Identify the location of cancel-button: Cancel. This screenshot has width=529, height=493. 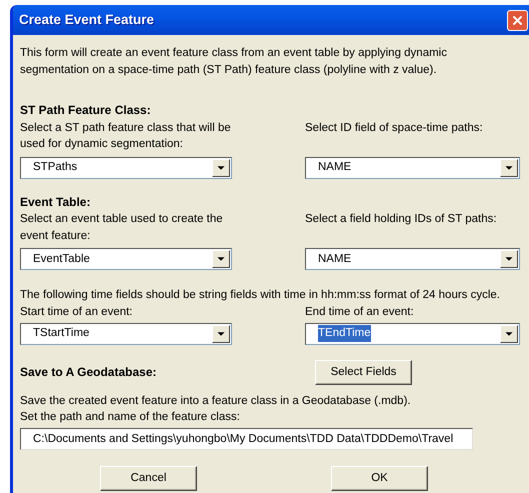
(148, 479).